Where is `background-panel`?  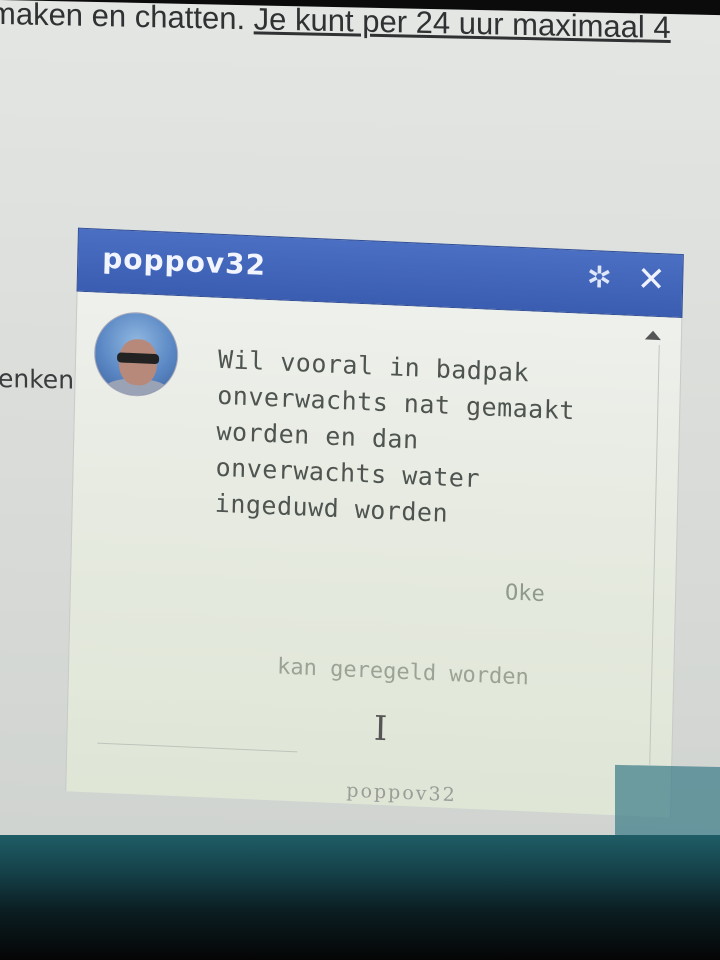 background-panel is located at coordinates (667, 801).